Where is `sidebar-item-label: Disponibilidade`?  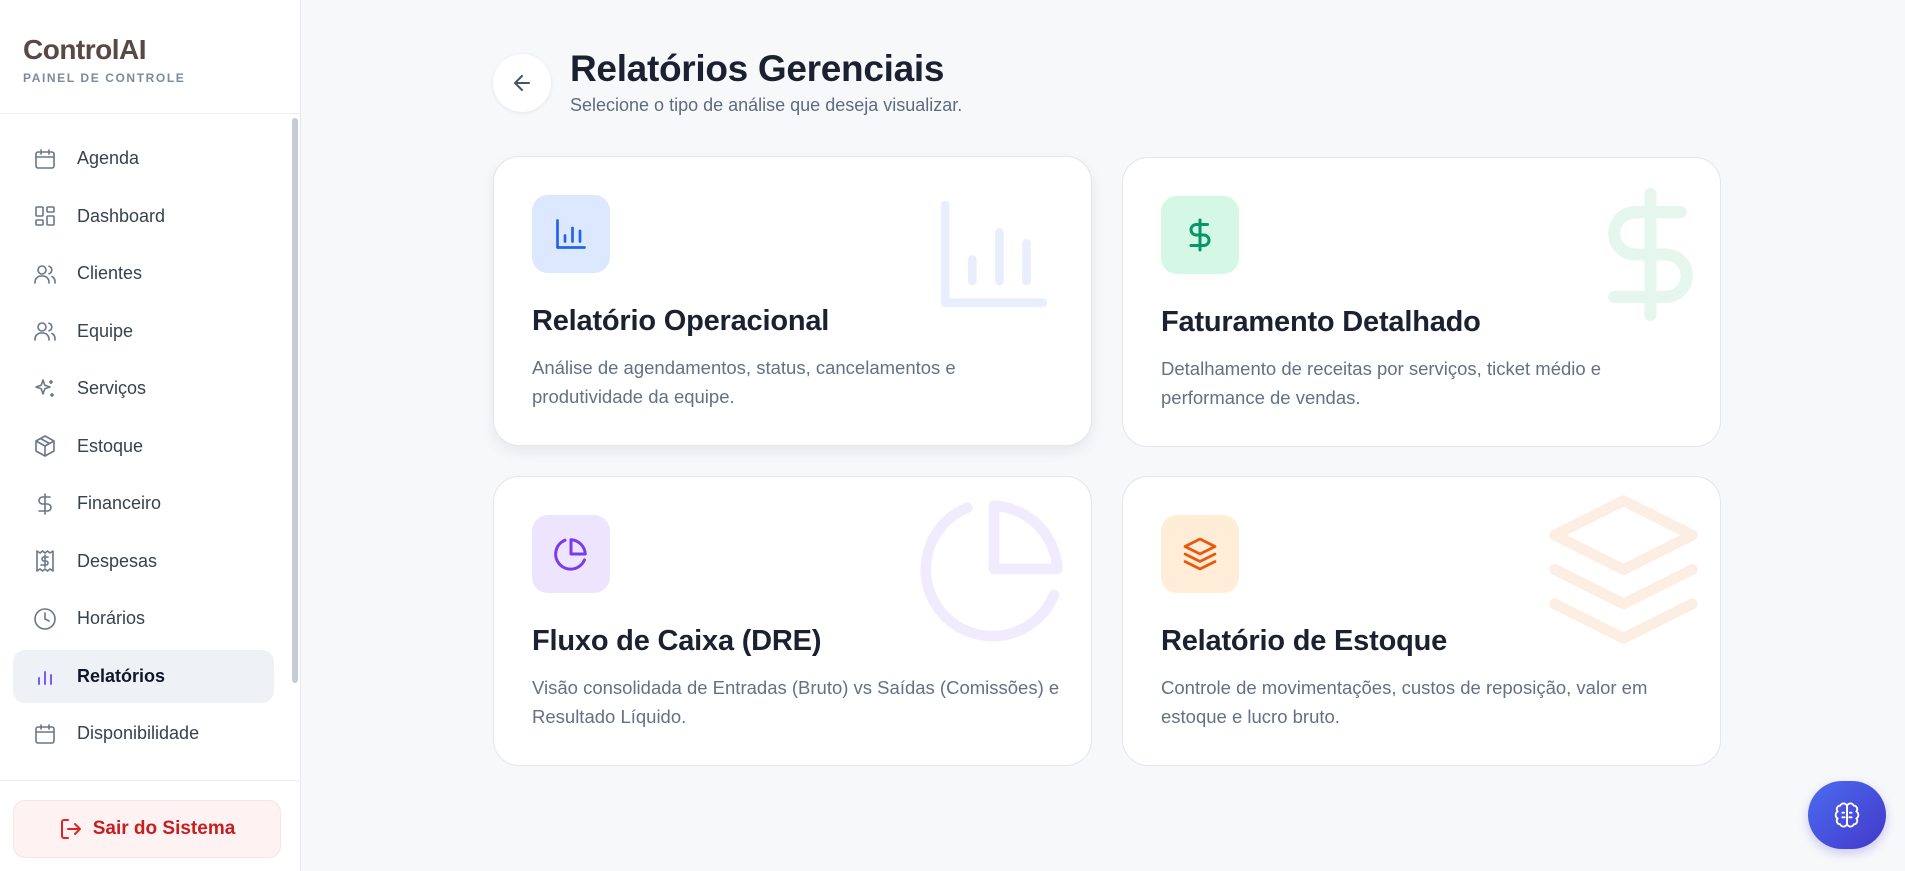
sidebar-item-label: Disponibilidade is located at coordinates (138, 733).